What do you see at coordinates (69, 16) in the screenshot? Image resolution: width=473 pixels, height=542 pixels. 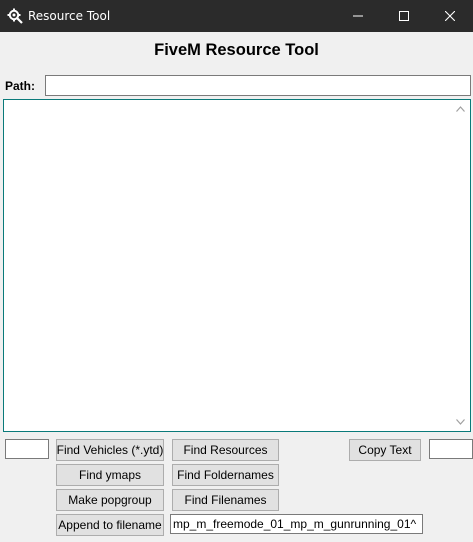 I see `window-title: Resource Tool` at bounding box center [69, 16].